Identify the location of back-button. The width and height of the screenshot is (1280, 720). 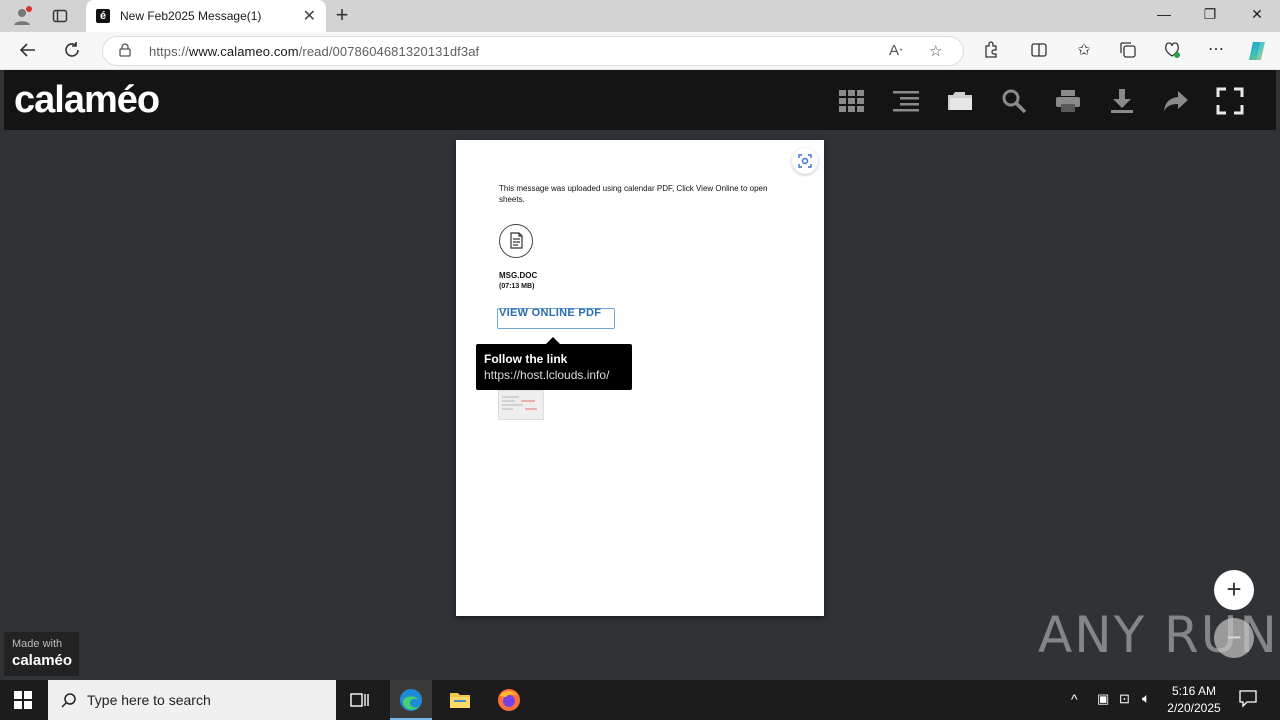
(28, 52).